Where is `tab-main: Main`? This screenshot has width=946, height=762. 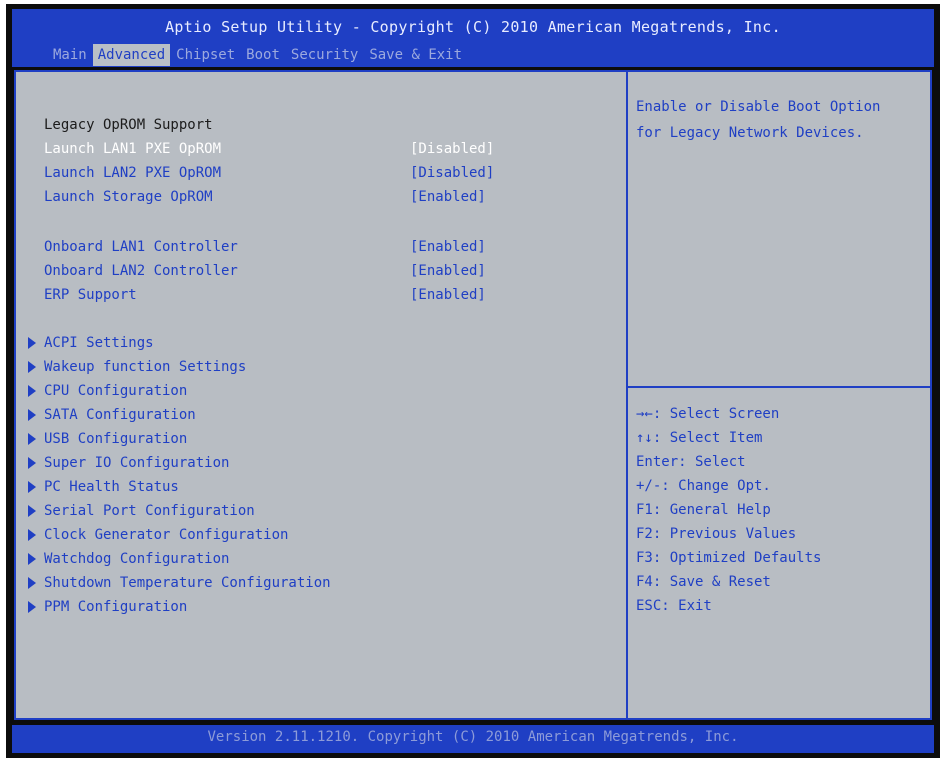 tab-main: Main is located at coordinates (70, 55).